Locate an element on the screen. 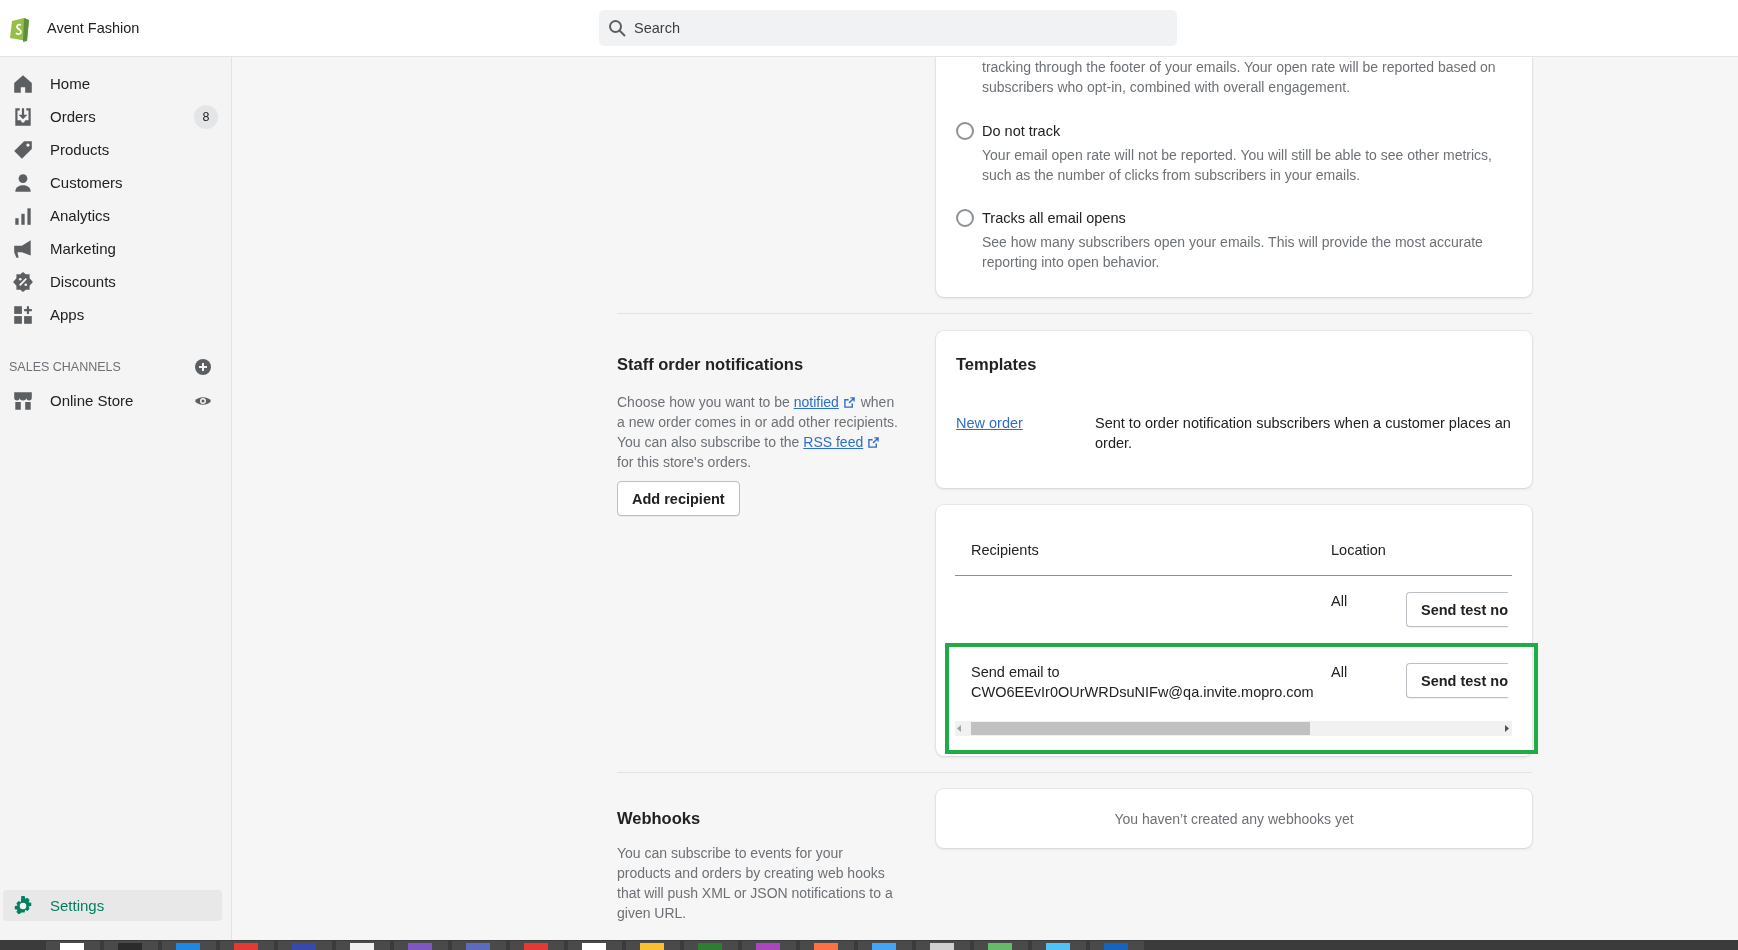  apps-grid-icon is located at coordinates (23, 314).